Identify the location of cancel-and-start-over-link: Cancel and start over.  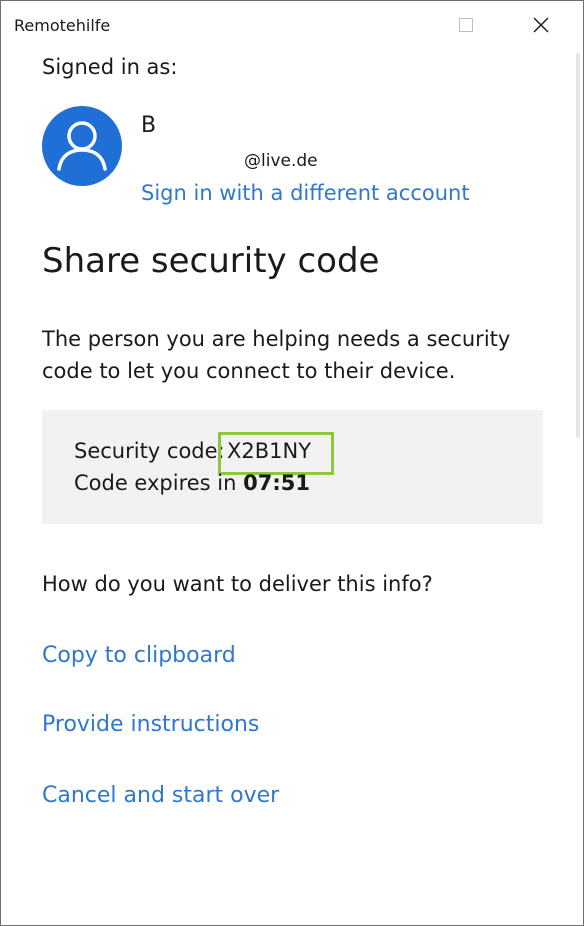
(160, 795).